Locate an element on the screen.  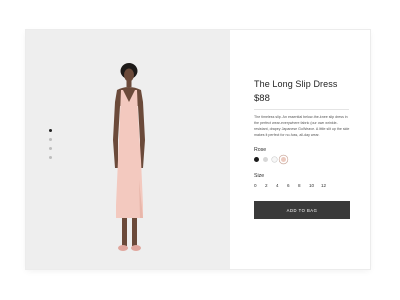
size-option: 6 is located at coordinates (292, 185).